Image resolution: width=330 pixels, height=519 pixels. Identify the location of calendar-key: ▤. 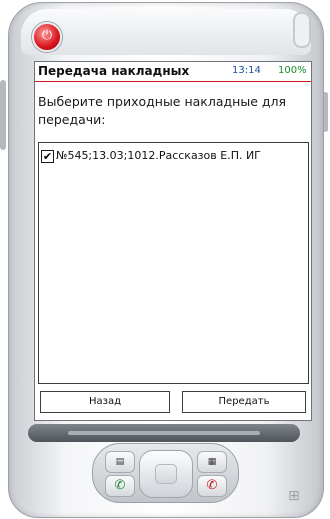
(120, 462).